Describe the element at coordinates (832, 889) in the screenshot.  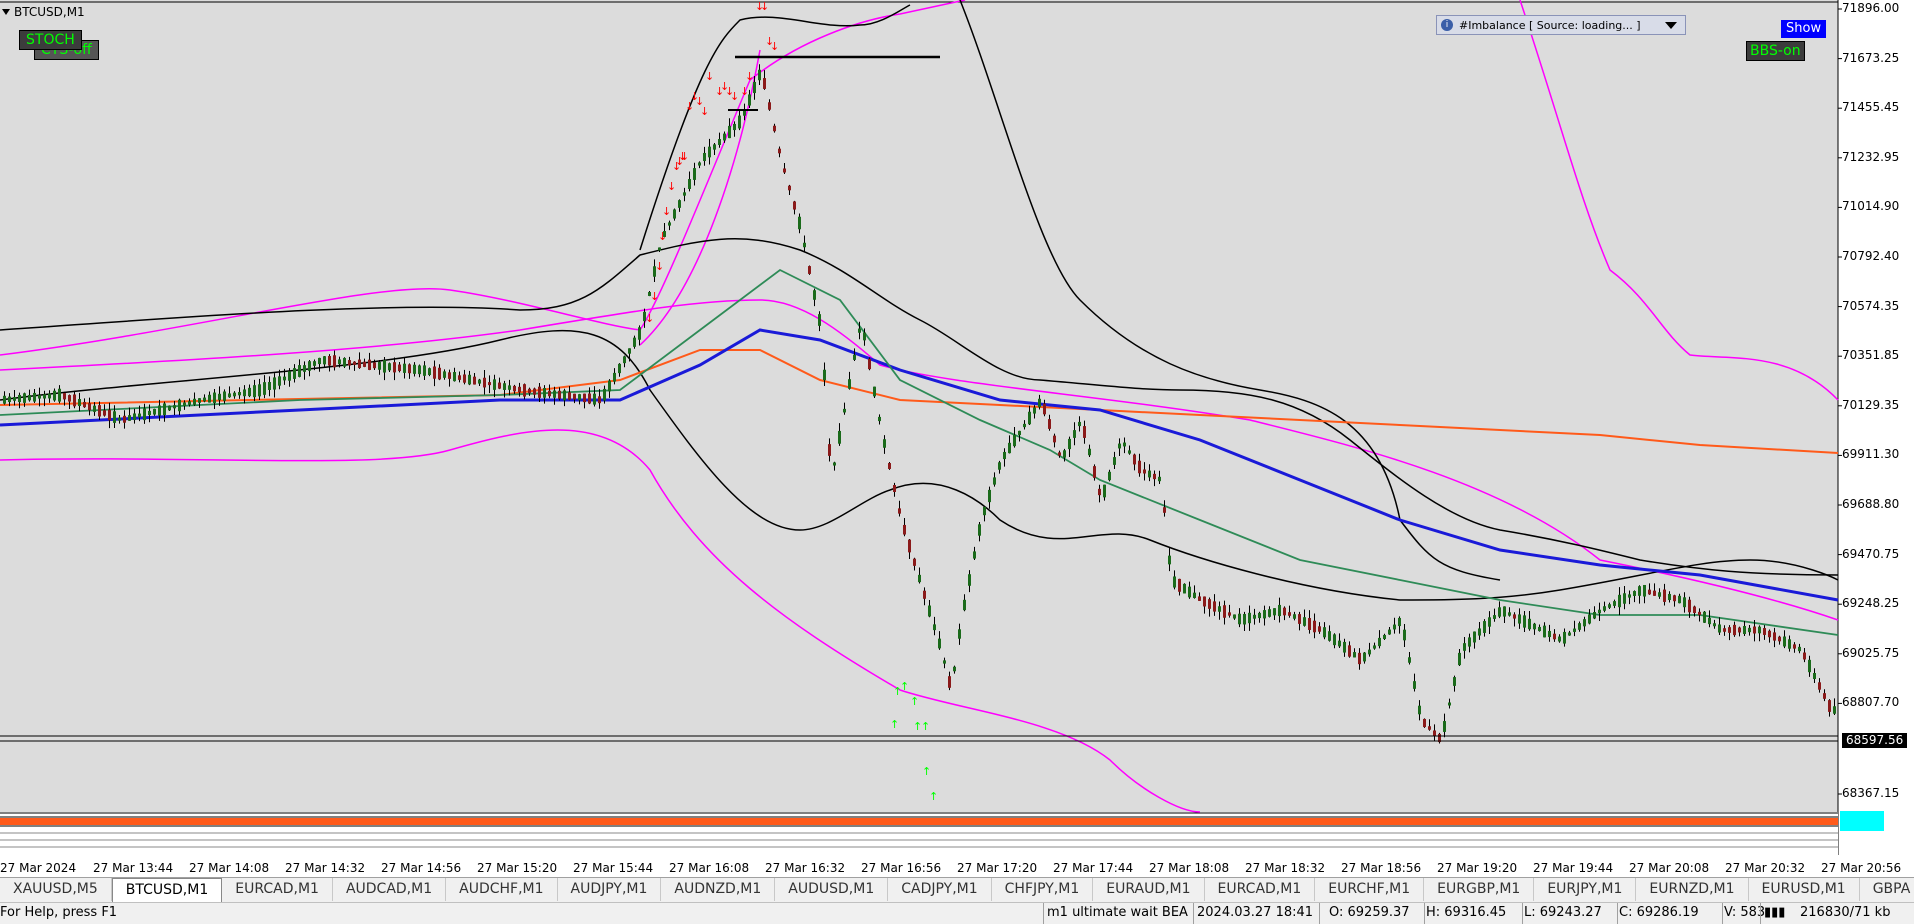
I see `tab-audusd-m1: AUDUSD,M1` at that location.